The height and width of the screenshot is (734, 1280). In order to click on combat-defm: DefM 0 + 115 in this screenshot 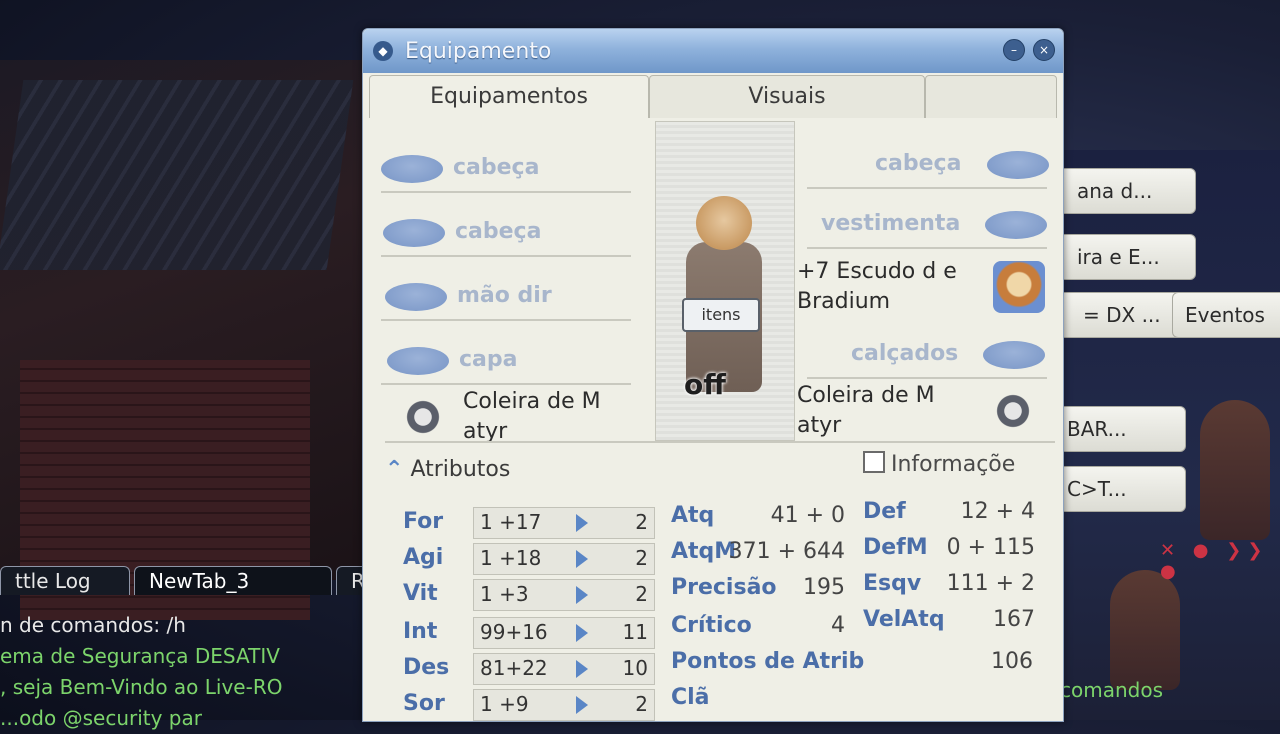, I will do `click(949, 547)`.